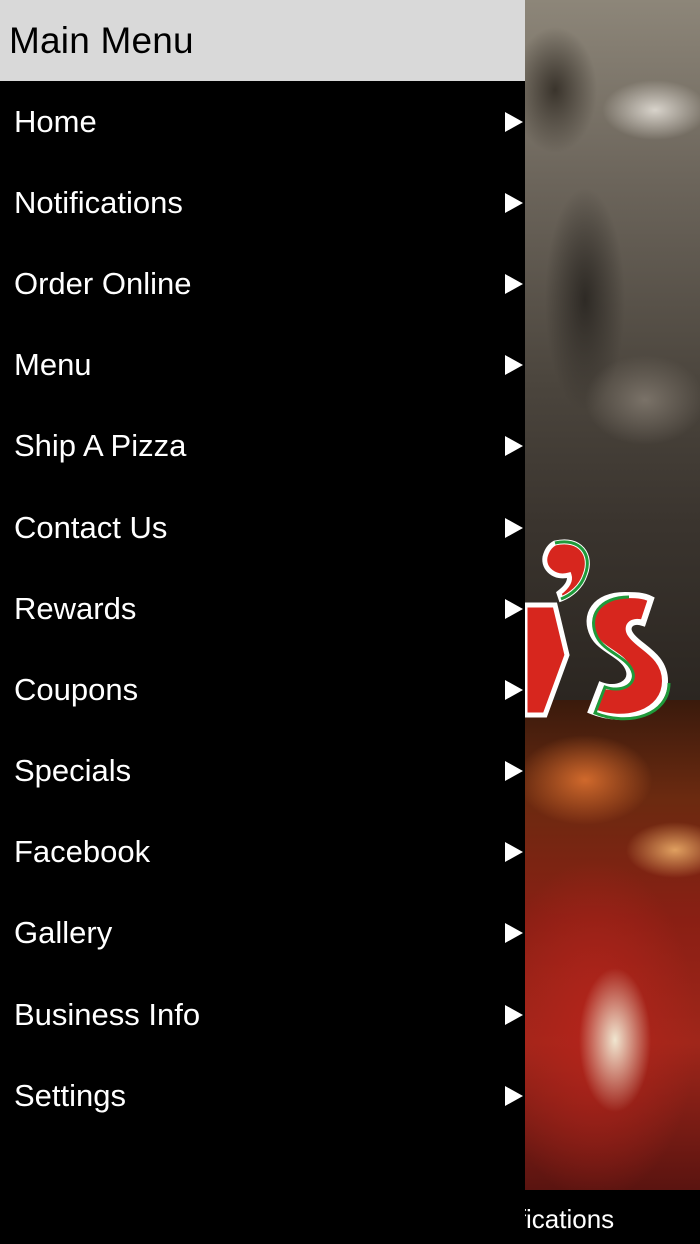 Image resolution: width=700 pixels, height=1244 pixels. What do you see at coordinates (75, 608) in the screenshot?
I see `menu-item-label: Rewards` at bounding box center [75, 608].